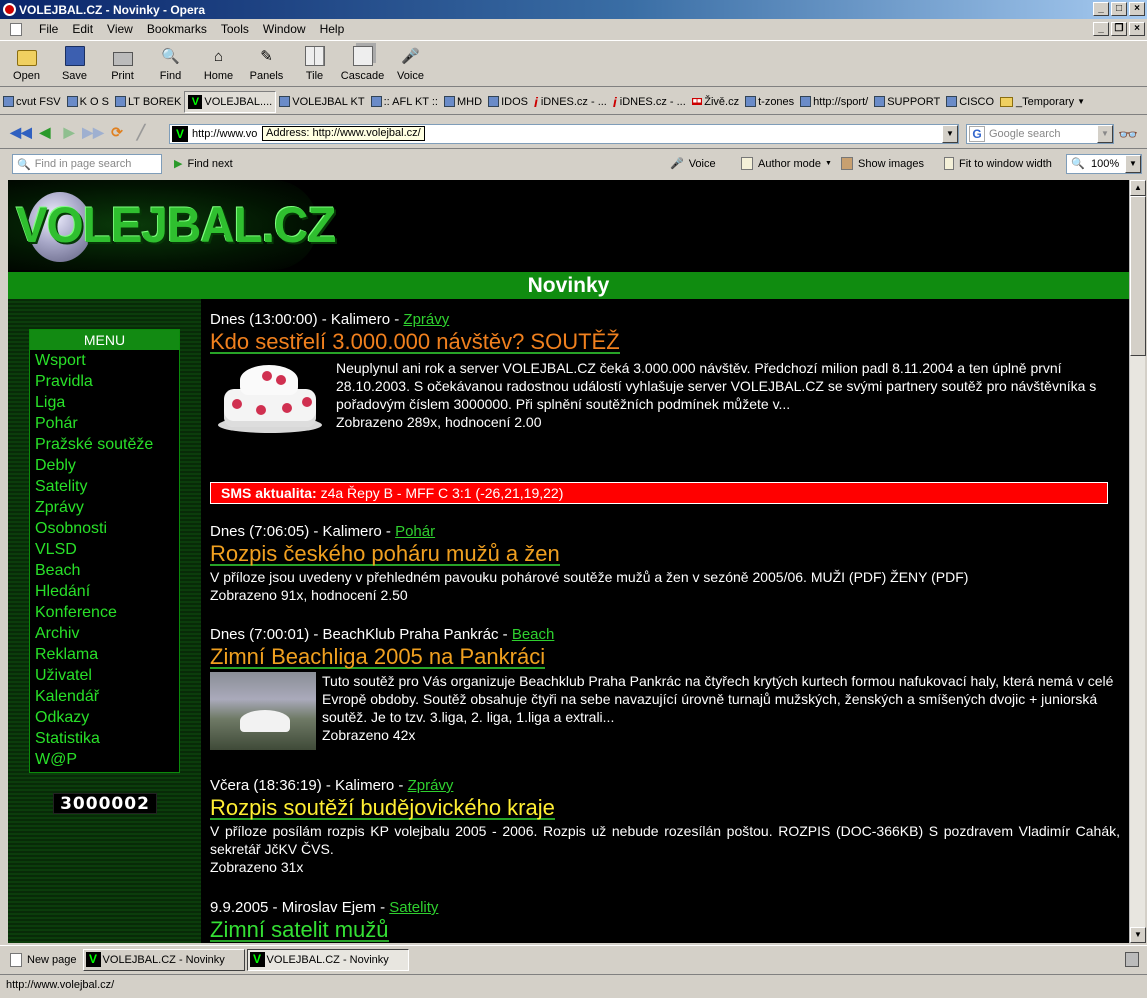 The height and width of the screenshot is (998, 1147). What do you see at coordinates (104, 507) in the screenshot?
I see `menu-item-zpravy: Zprávy` at bounding box center [104, 507].